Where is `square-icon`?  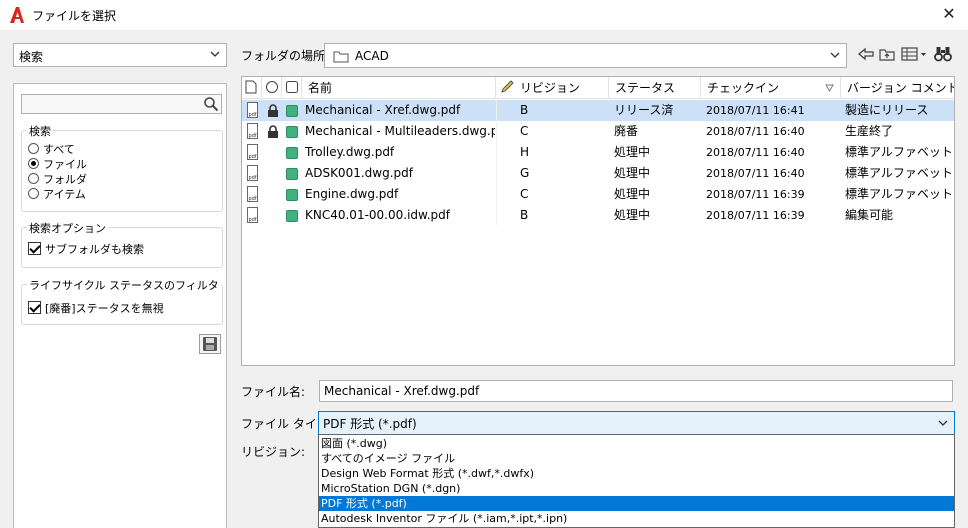
square-icon is located at coordinates (292, 87).